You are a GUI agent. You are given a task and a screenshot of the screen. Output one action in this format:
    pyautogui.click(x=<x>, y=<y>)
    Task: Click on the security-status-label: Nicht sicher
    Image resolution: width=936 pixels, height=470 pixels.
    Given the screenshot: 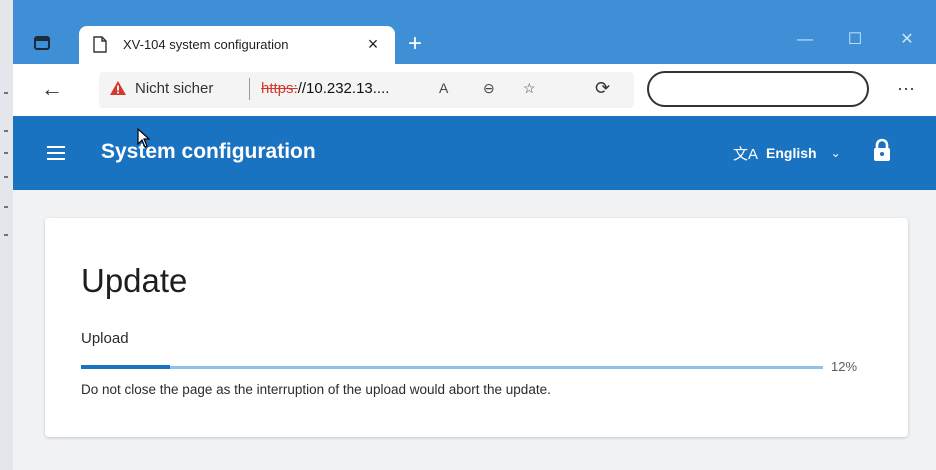 What is the action you would take?
    pyautogui.click(x=174, y=88)
    